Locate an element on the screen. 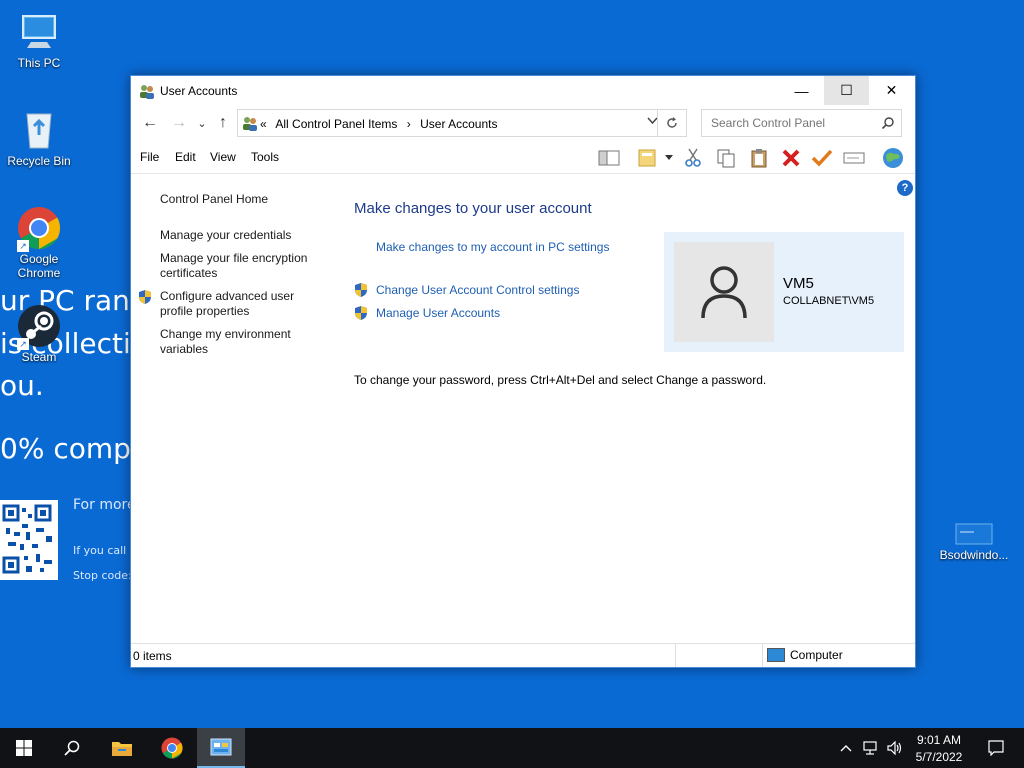 The image size is (1024, 768). desktop-icon-label: Recycle Bin is located at coordinates (39, 161).